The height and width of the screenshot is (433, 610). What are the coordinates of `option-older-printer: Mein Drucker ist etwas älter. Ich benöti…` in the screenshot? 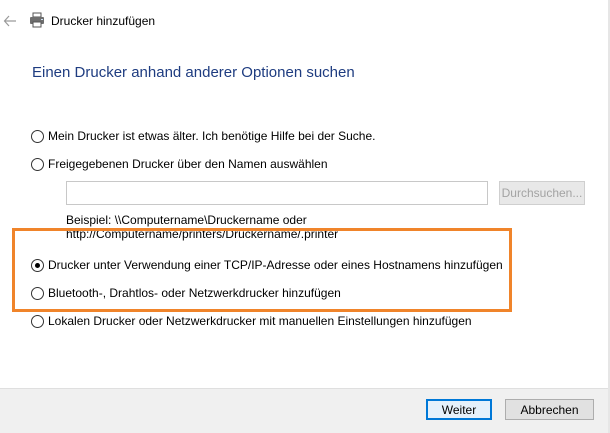 It's located at (203, 136).